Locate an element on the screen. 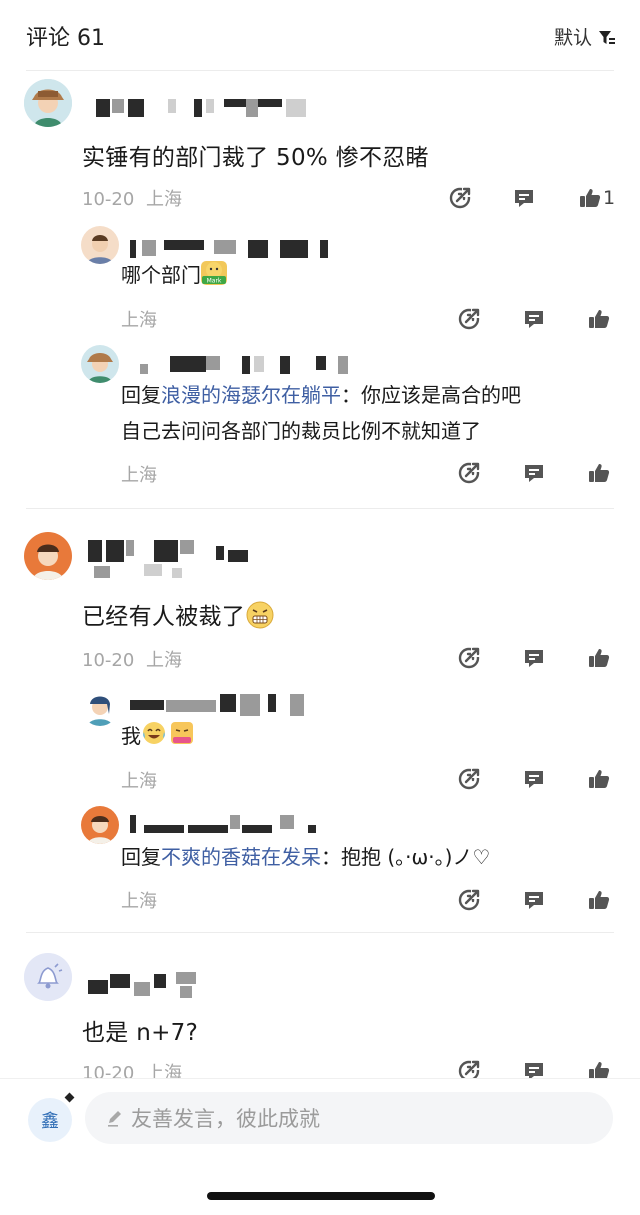 This screenshot has width=640, height=1215. like-count: 1 is located at coordinates (609, 198).